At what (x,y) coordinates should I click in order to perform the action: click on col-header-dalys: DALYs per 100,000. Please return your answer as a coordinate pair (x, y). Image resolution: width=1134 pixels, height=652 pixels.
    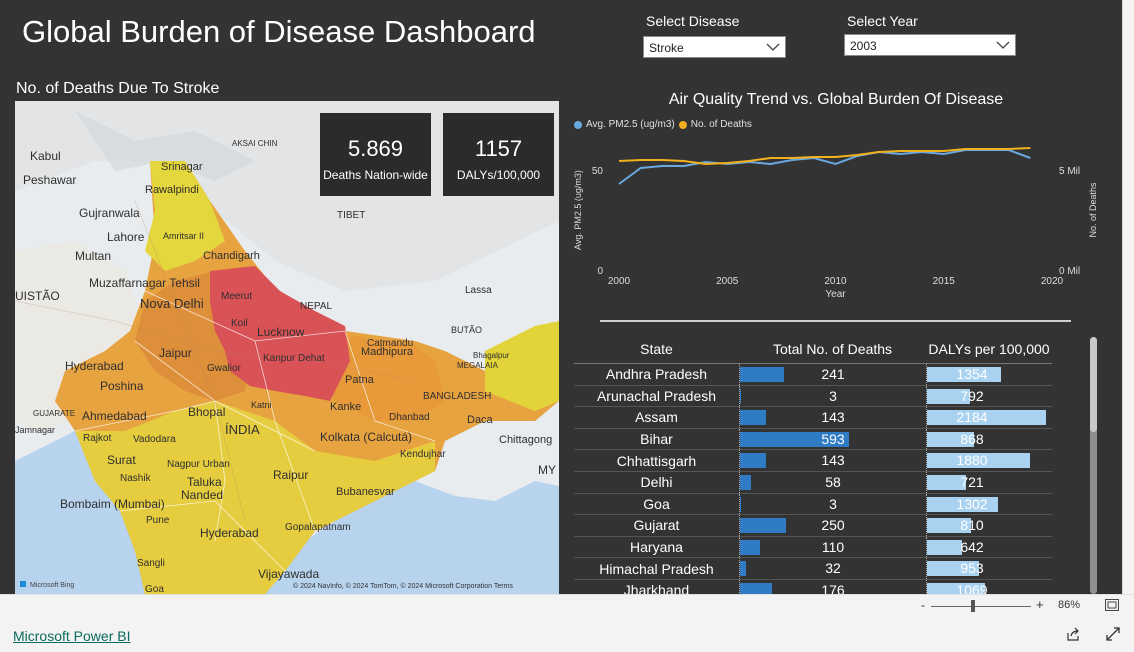
    Looking at the image, I should click on (989, 348).